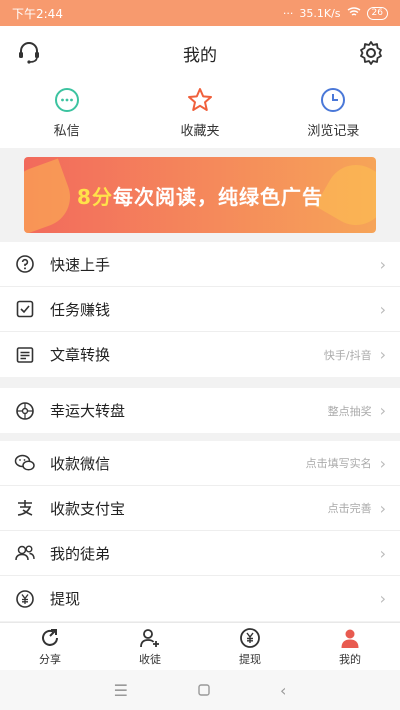 This screenshot has width=400, height=710. What do you see at coordinates (250, 659) in the screenshot?
I see `tab-withdraw-label: 提现` at bounding box center [250, 659].